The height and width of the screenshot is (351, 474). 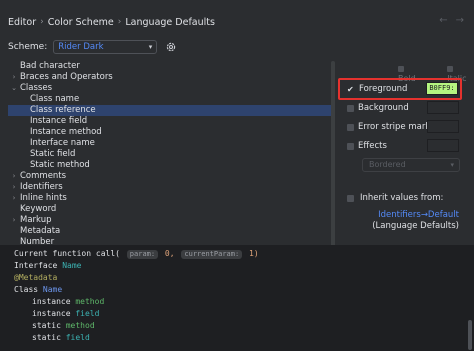 What do you see at coordinates (333, 154) in the screenshot?
I see `tree-scrollbar` at bounding box center [333, 154].